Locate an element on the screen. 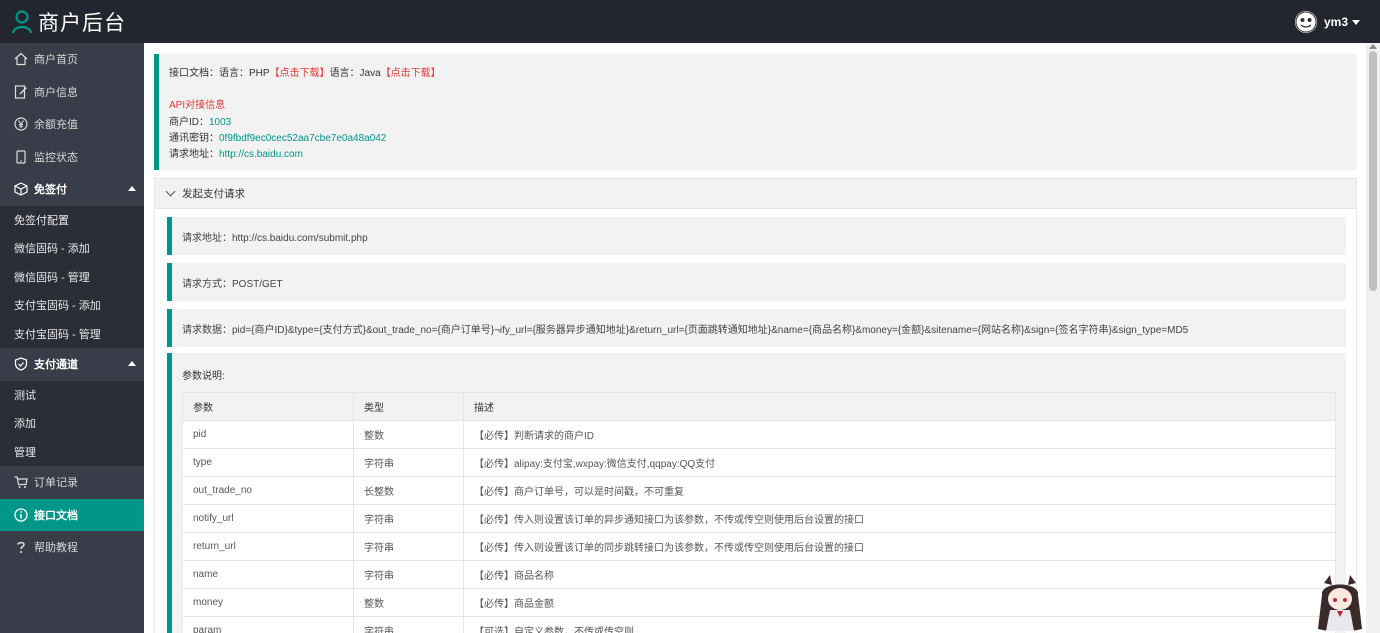 This screenshot has height=633, width=1380. home-icon is located at coordinates (21, 59).